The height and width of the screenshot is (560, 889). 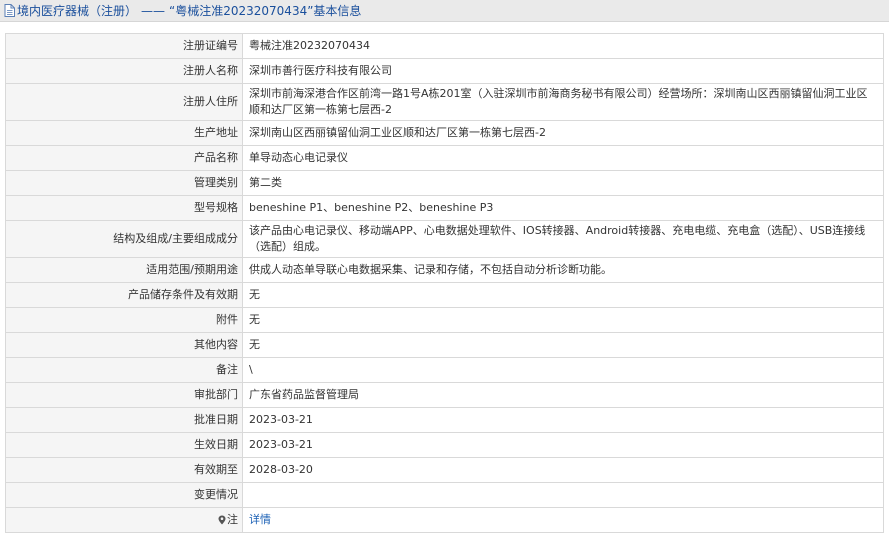 I want to click on row-value: 深圳南山区西丽镇留仙洞工业区顺和达厂区第一栋第七层西-2, so click(x=563, y=133).